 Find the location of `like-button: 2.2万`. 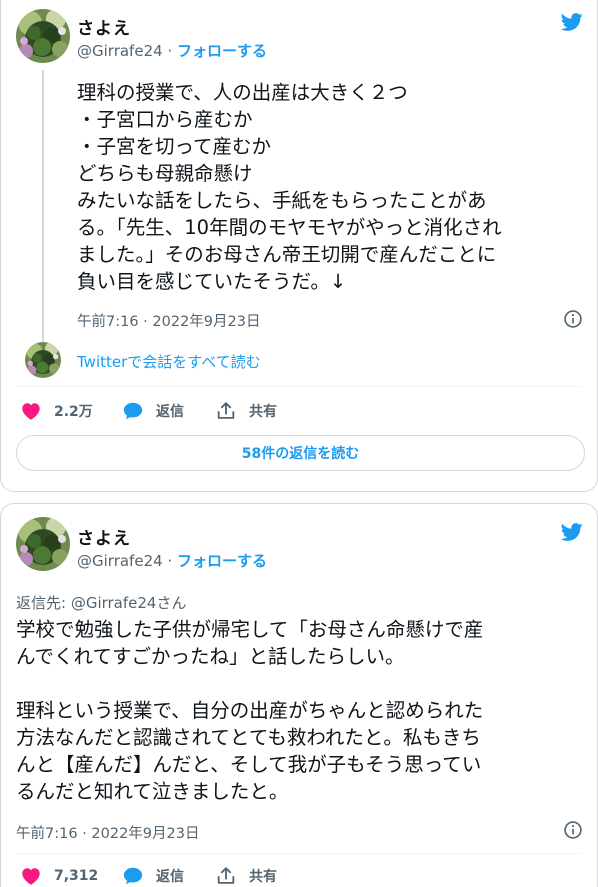

like-button: 2.2万 is located at coordinates (56, 411).